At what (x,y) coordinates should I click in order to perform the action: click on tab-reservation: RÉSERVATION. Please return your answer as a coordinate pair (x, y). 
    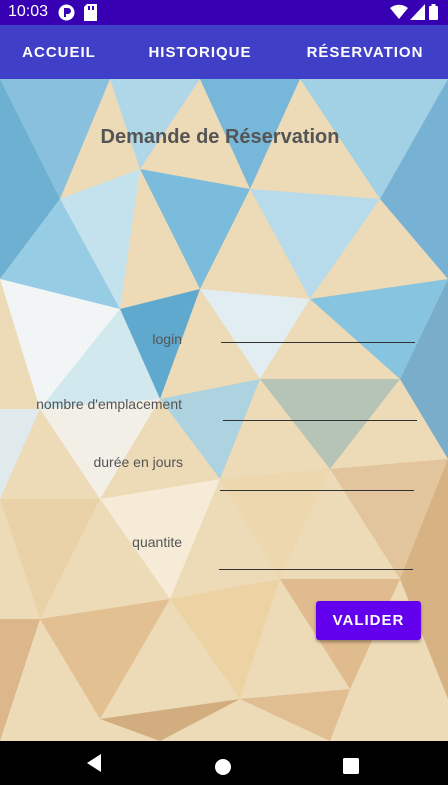
    Looking at the image, I should click on (365, 52).